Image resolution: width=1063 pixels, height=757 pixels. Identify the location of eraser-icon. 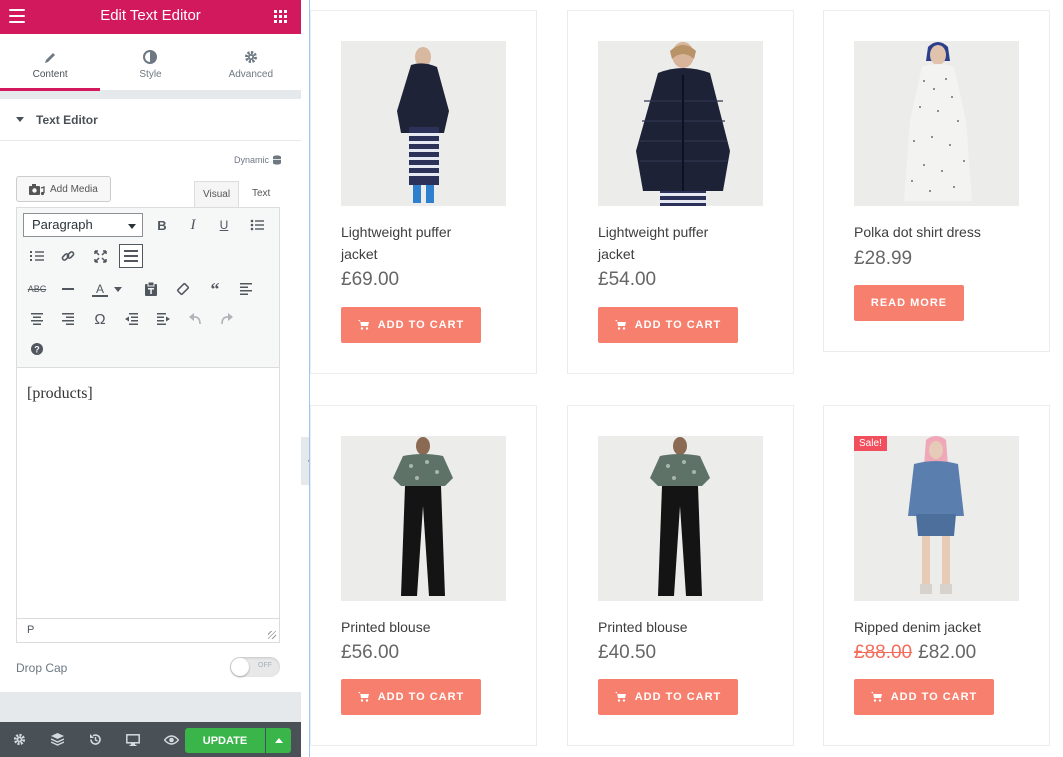
(183, 289).